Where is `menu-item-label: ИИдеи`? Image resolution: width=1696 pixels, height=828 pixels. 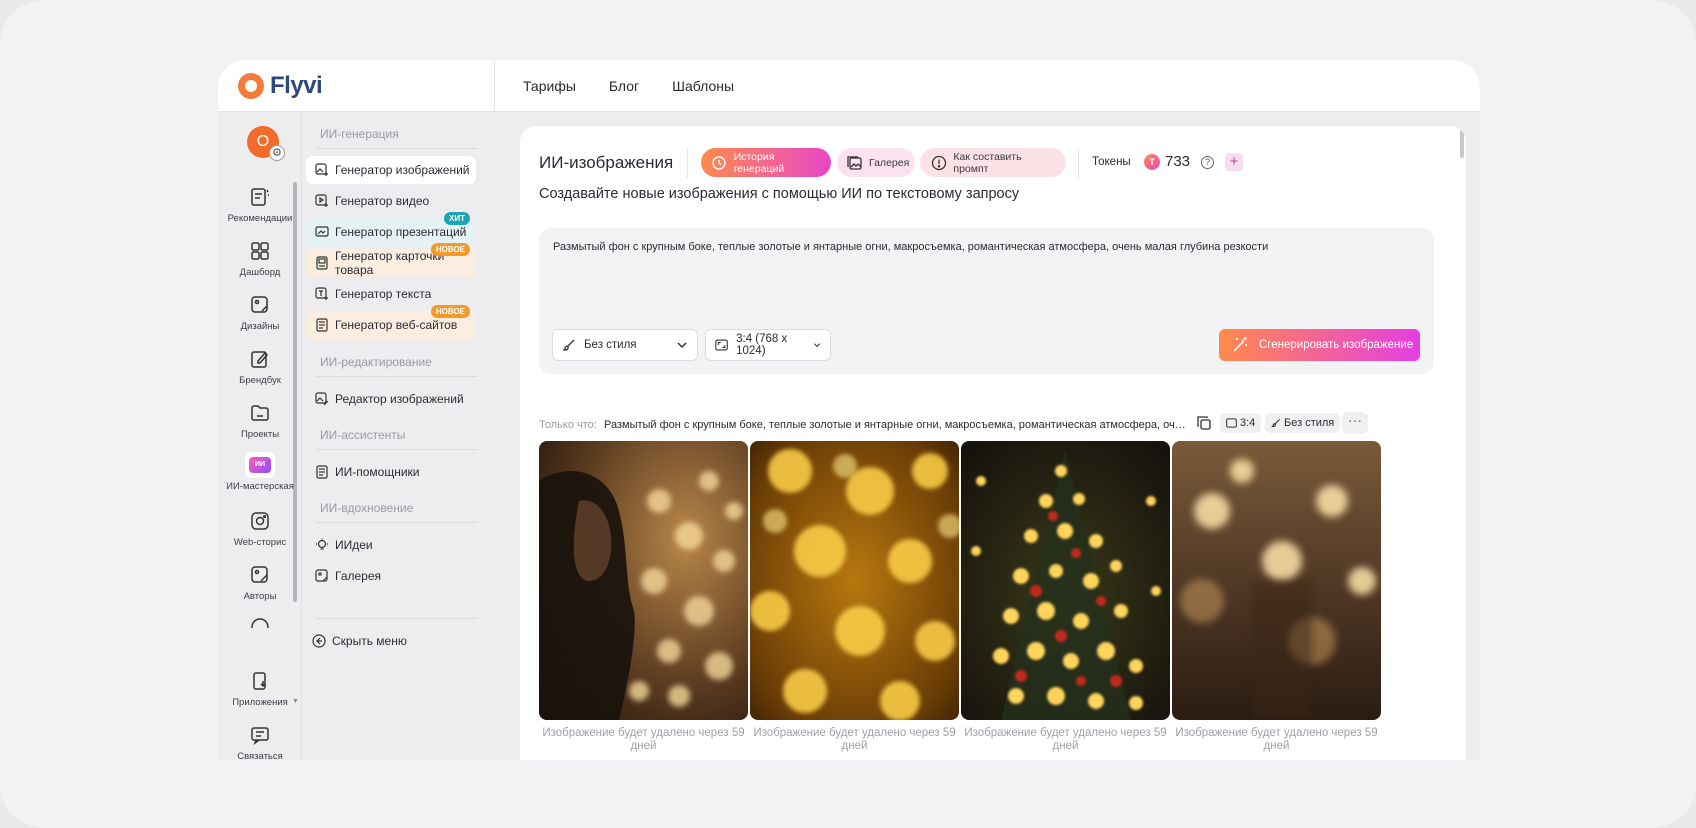 menu-item-label: ИИдеи is located at coordinates (354, 545).